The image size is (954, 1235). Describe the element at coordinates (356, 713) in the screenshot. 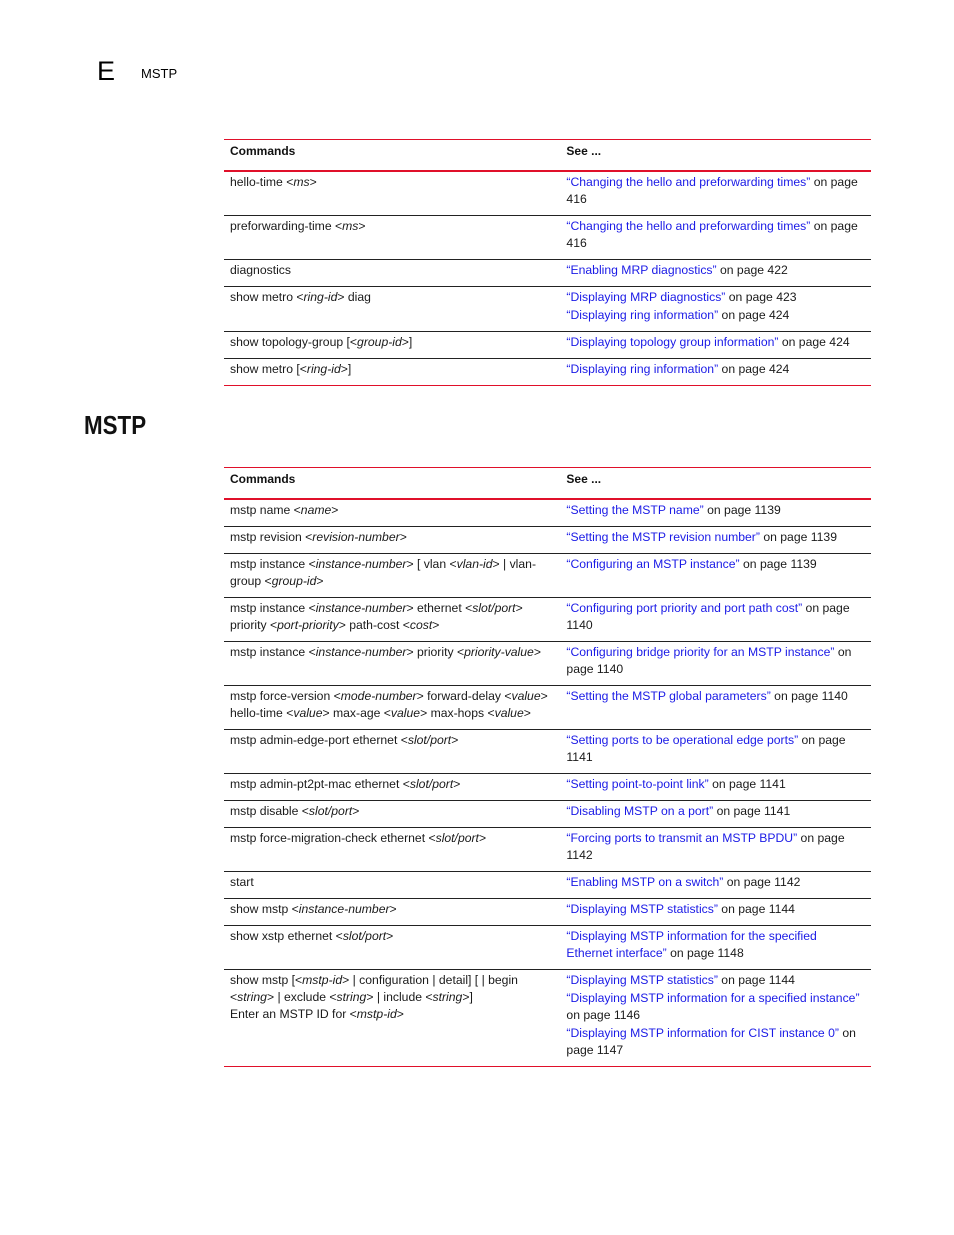

I see `command-keyword: > max-age <` at that location.